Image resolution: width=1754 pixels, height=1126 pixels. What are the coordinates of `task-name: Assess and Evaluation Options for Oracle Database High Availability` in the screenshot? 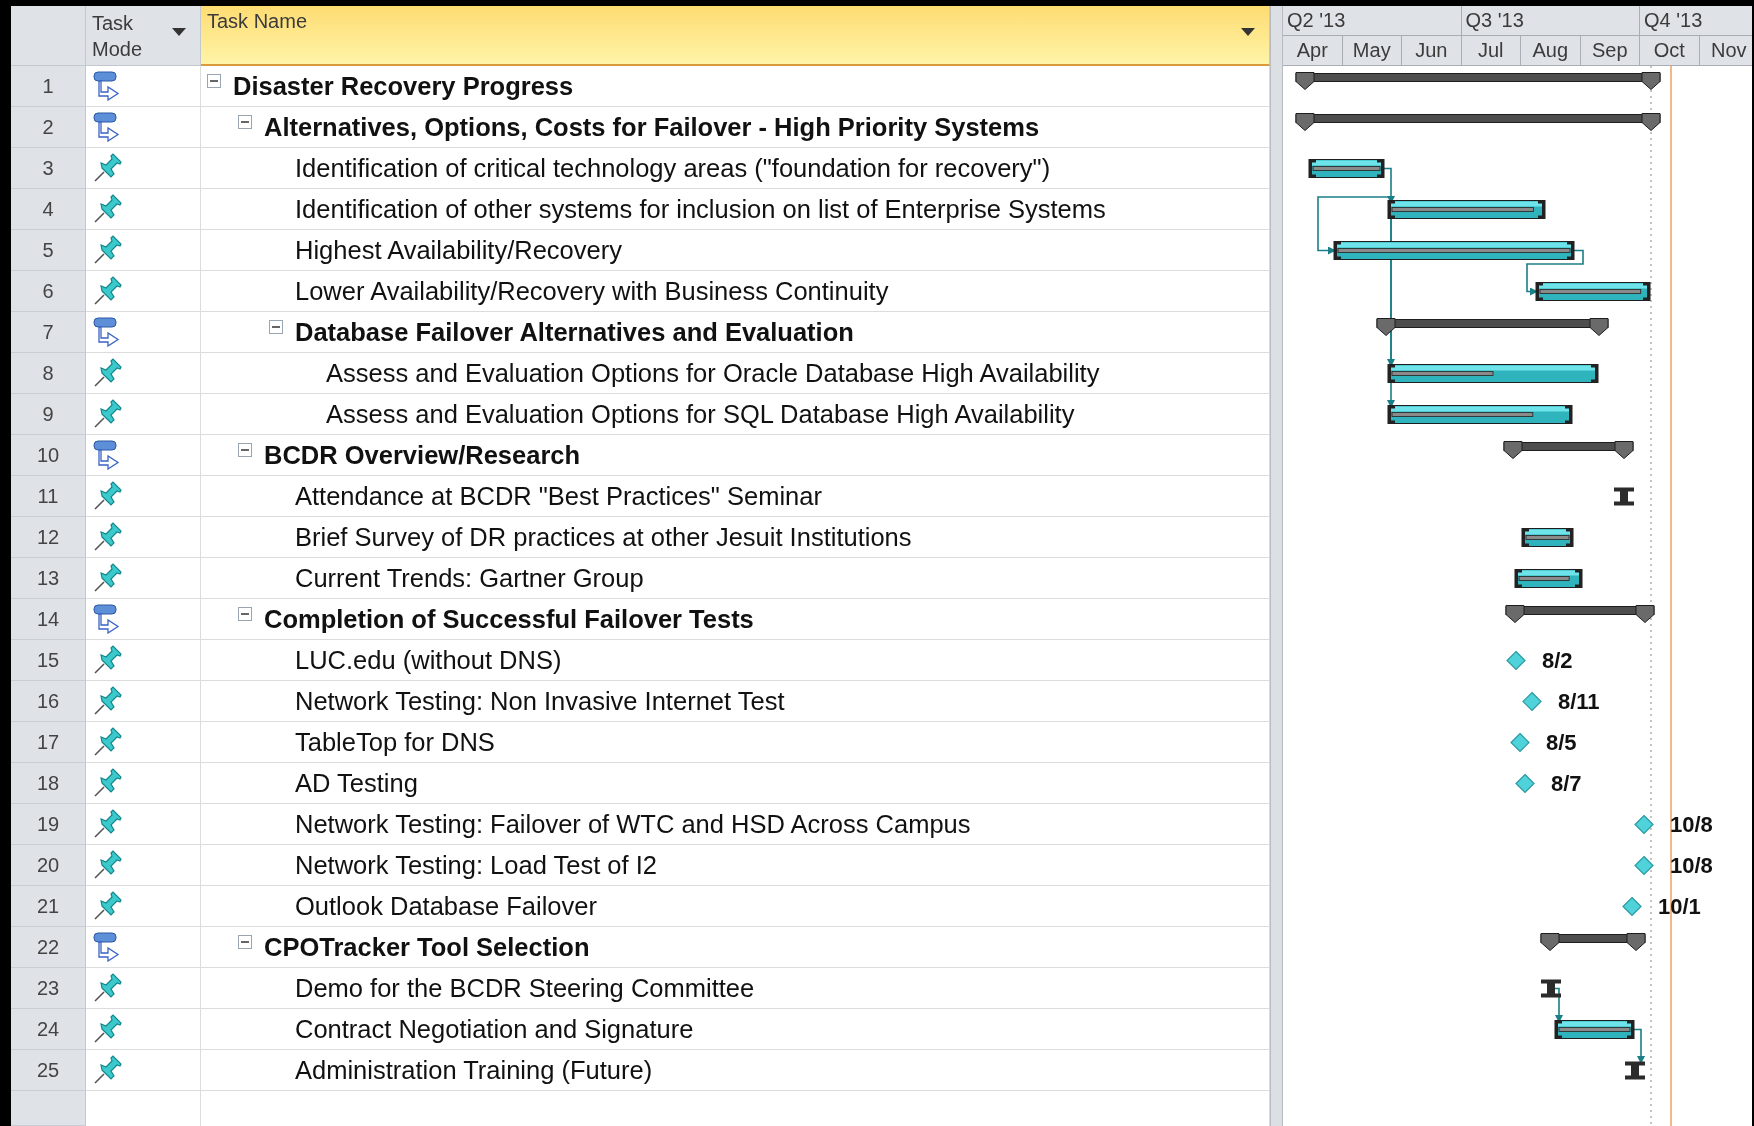 It's located at (713, 373).